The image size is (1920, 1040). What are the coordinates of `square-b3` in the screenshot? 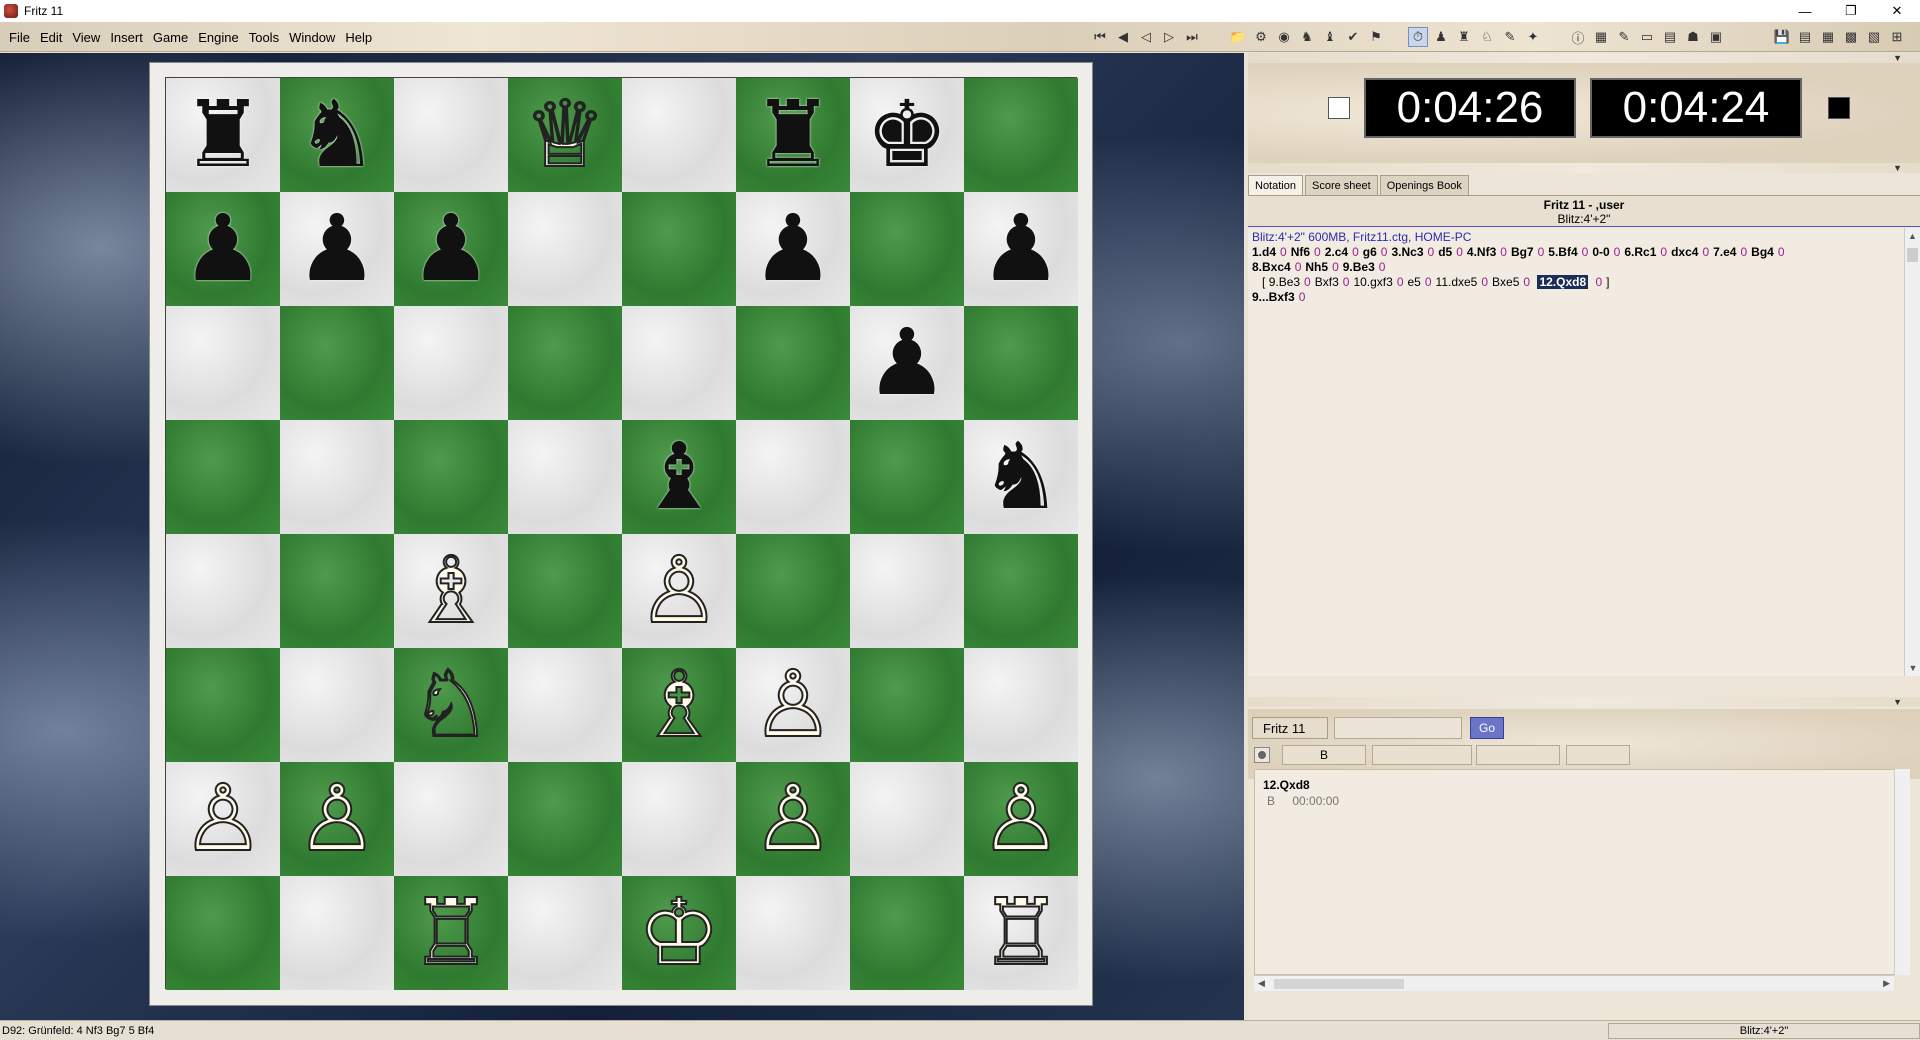 It's located at (337, 705).